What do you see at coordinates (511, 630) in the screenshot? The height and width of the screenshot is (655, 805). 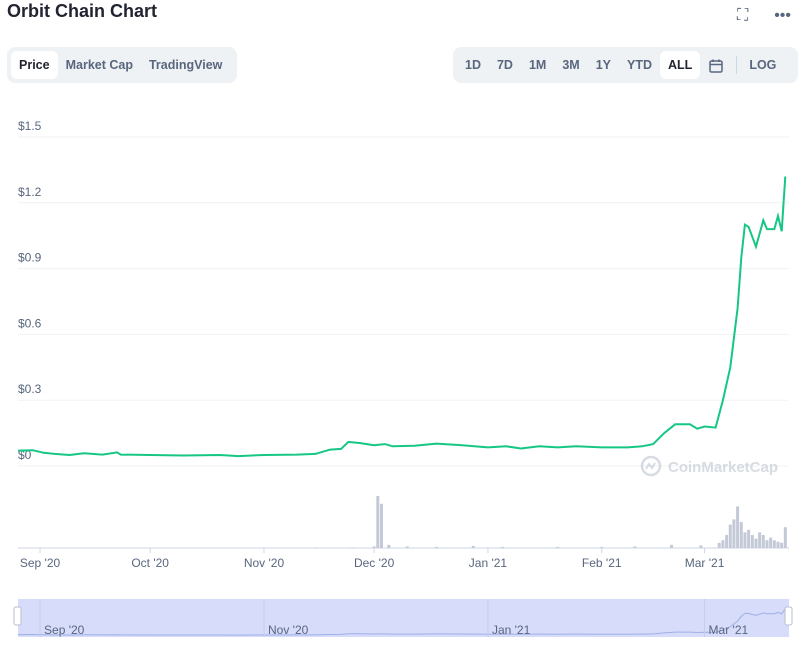 I see `navigator-tick-label: Jan '21` at bounding box center [511, 630].